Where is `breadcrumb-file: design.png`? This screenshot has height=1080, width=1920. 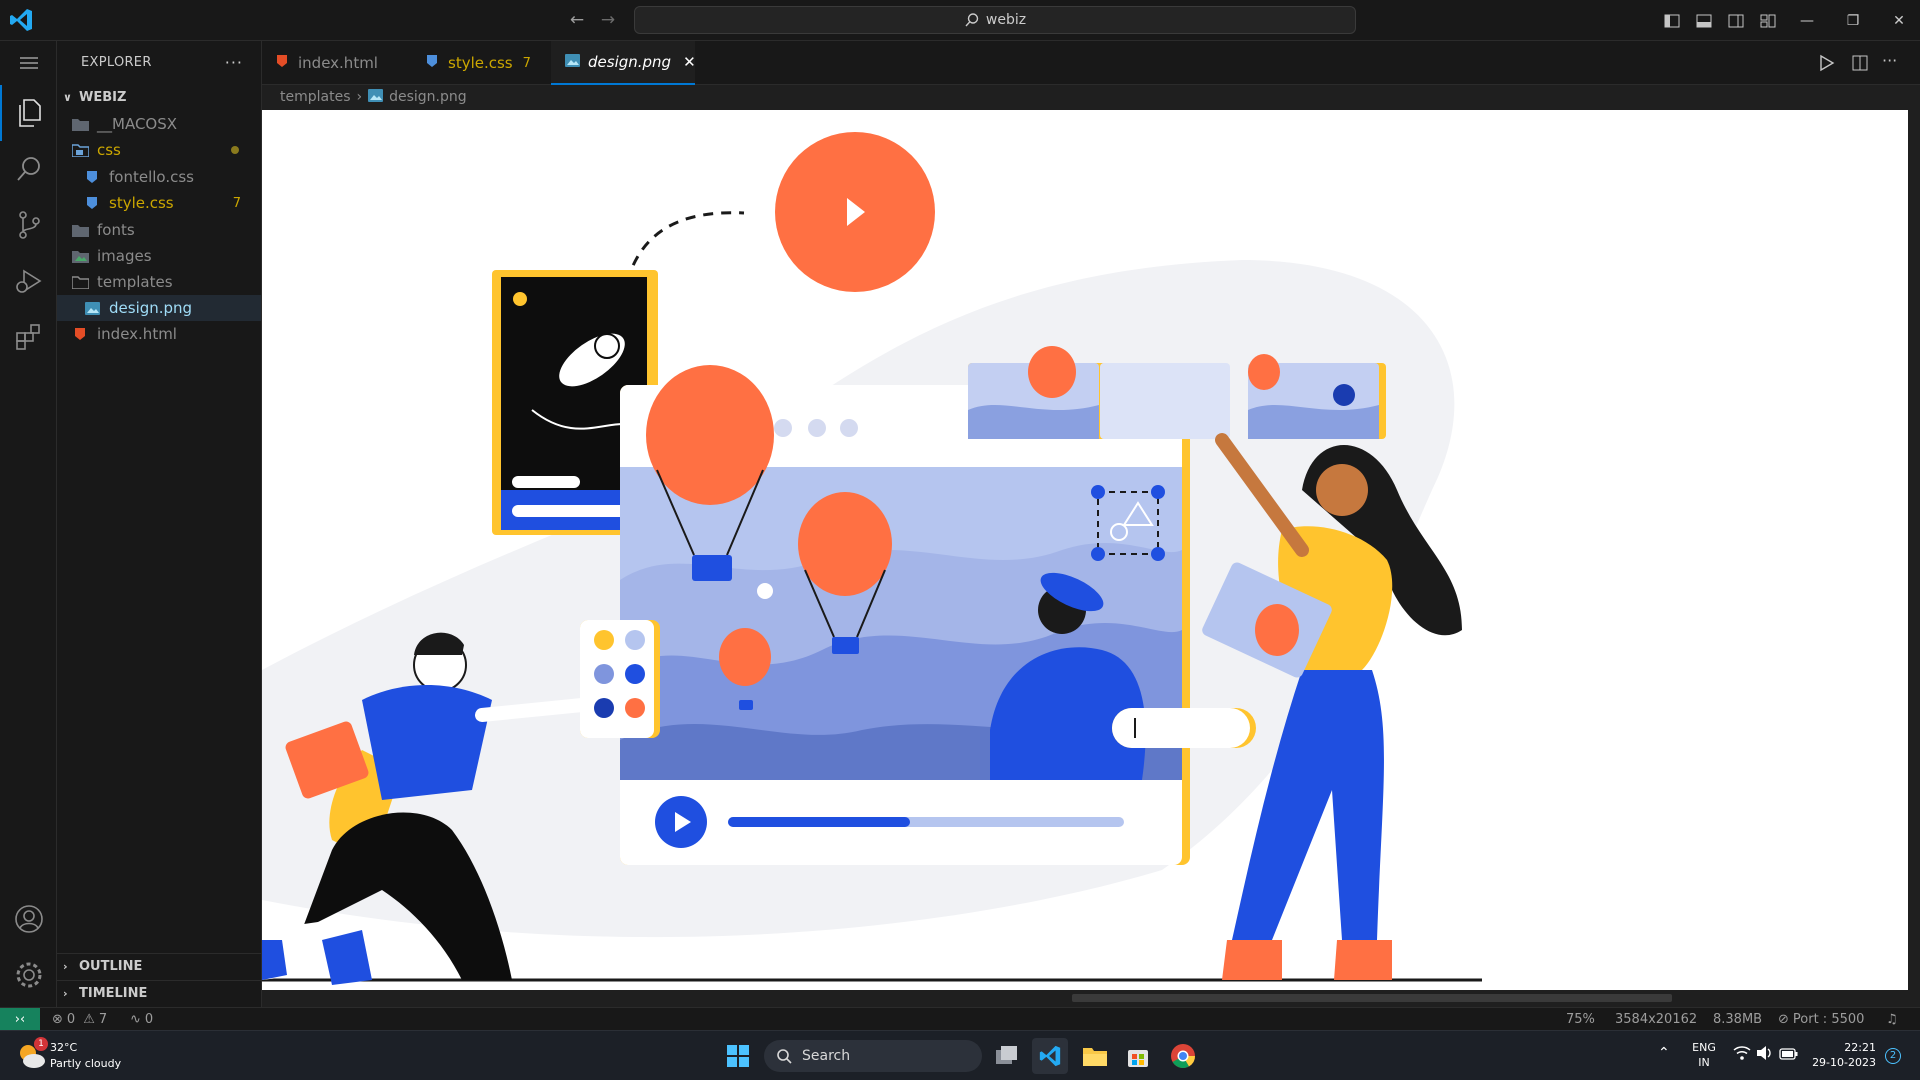 breadcrumb-file: design.png is located at coordinates (428, 97).